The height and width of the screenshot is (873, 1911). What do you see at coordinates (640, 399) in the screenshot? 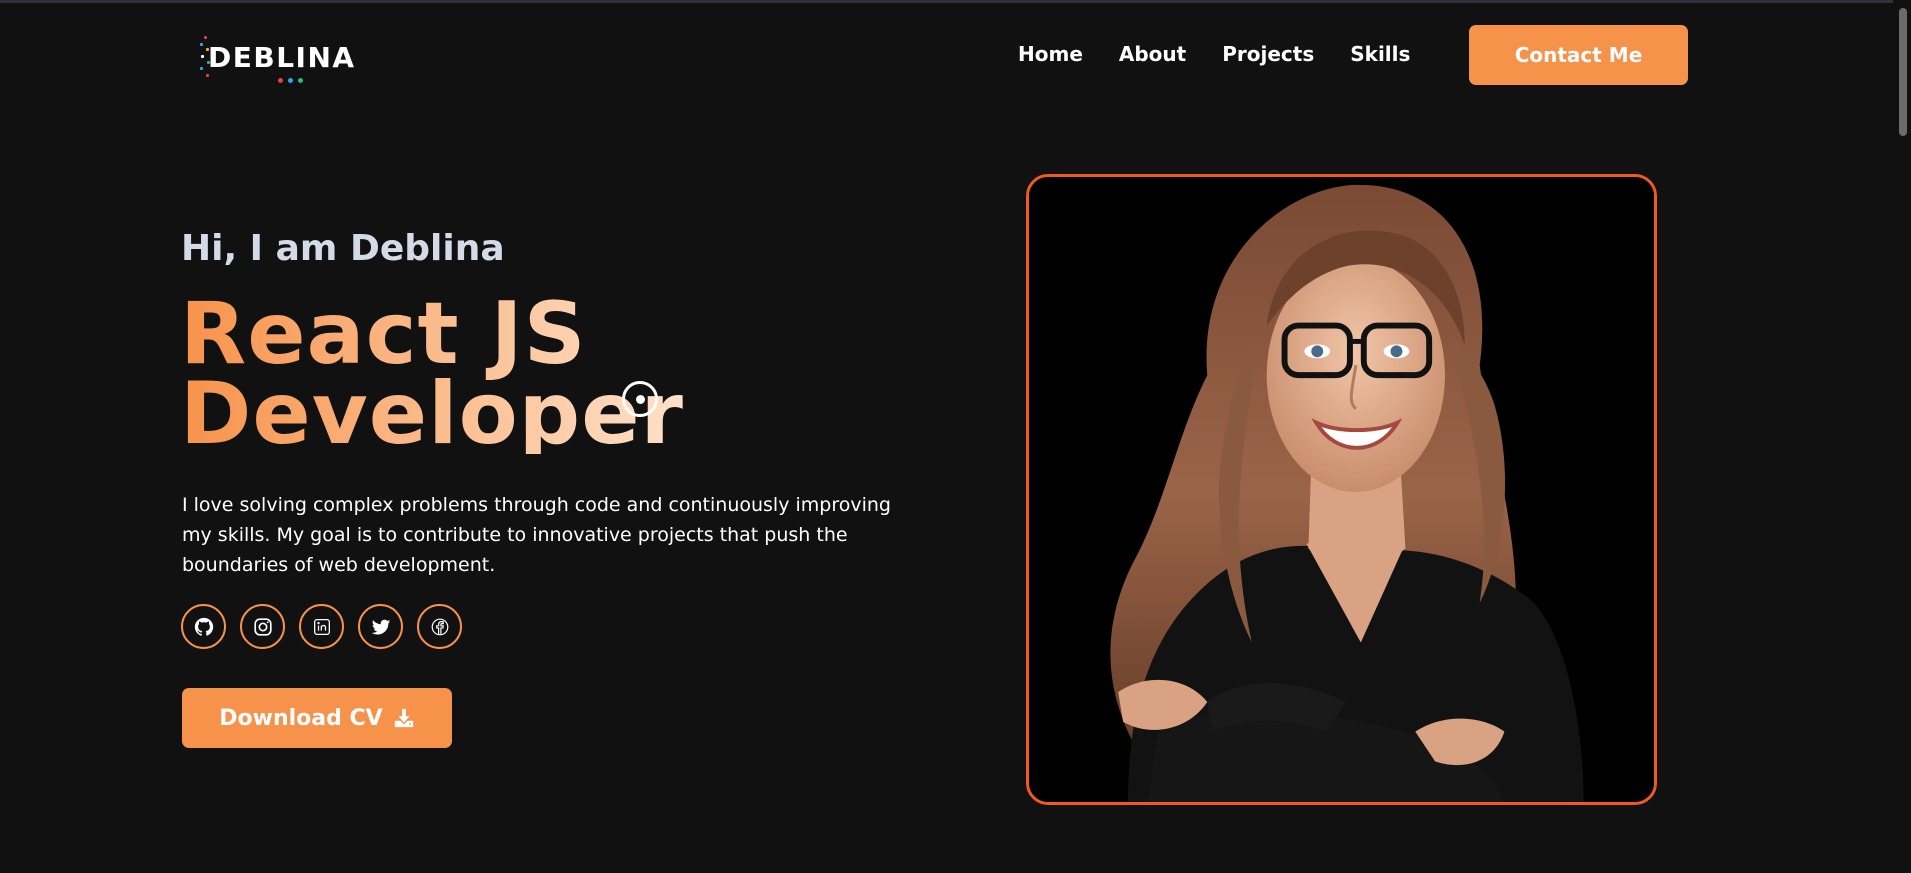
I see `custom-cursor-dot` at bounding box center [640, 399].